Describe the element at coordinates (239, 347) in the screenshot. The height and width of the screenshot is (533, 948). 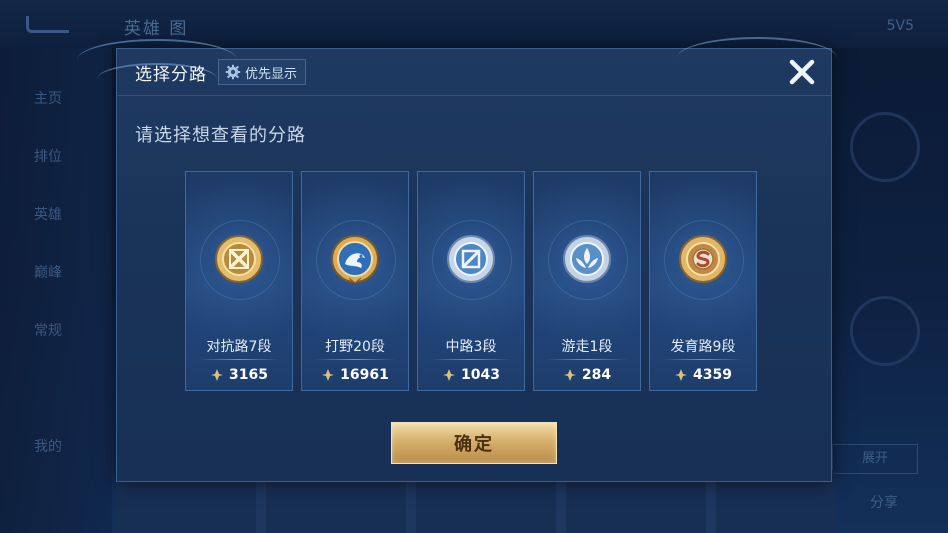
I see `lane-label: 对抗路7段` at that location.